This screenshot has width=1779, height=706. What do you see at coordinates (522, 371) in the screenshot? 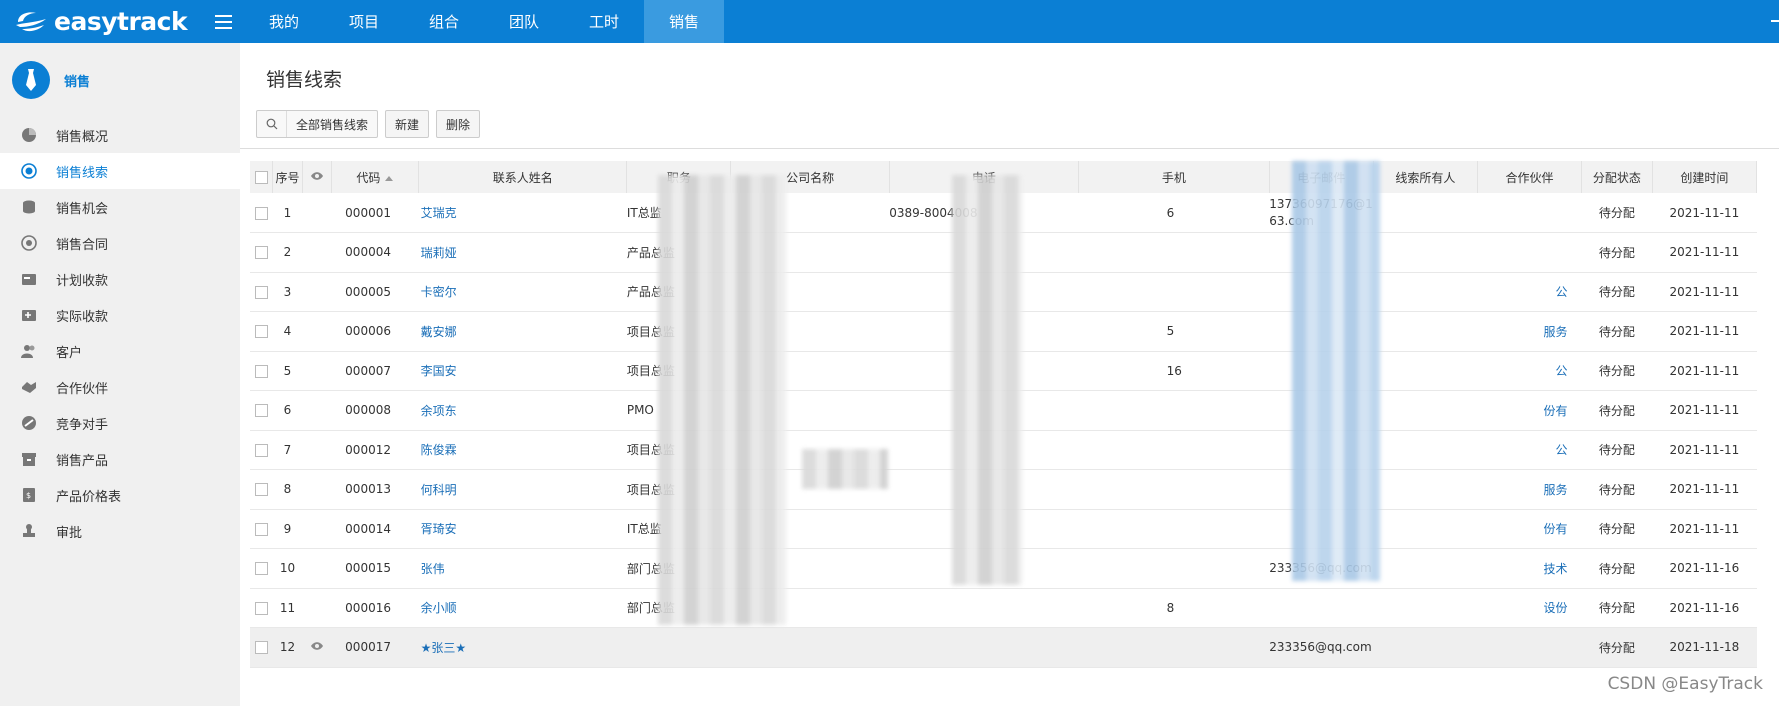
I see `cell-contact-link: 李国安` at bounding box center [522, 371].